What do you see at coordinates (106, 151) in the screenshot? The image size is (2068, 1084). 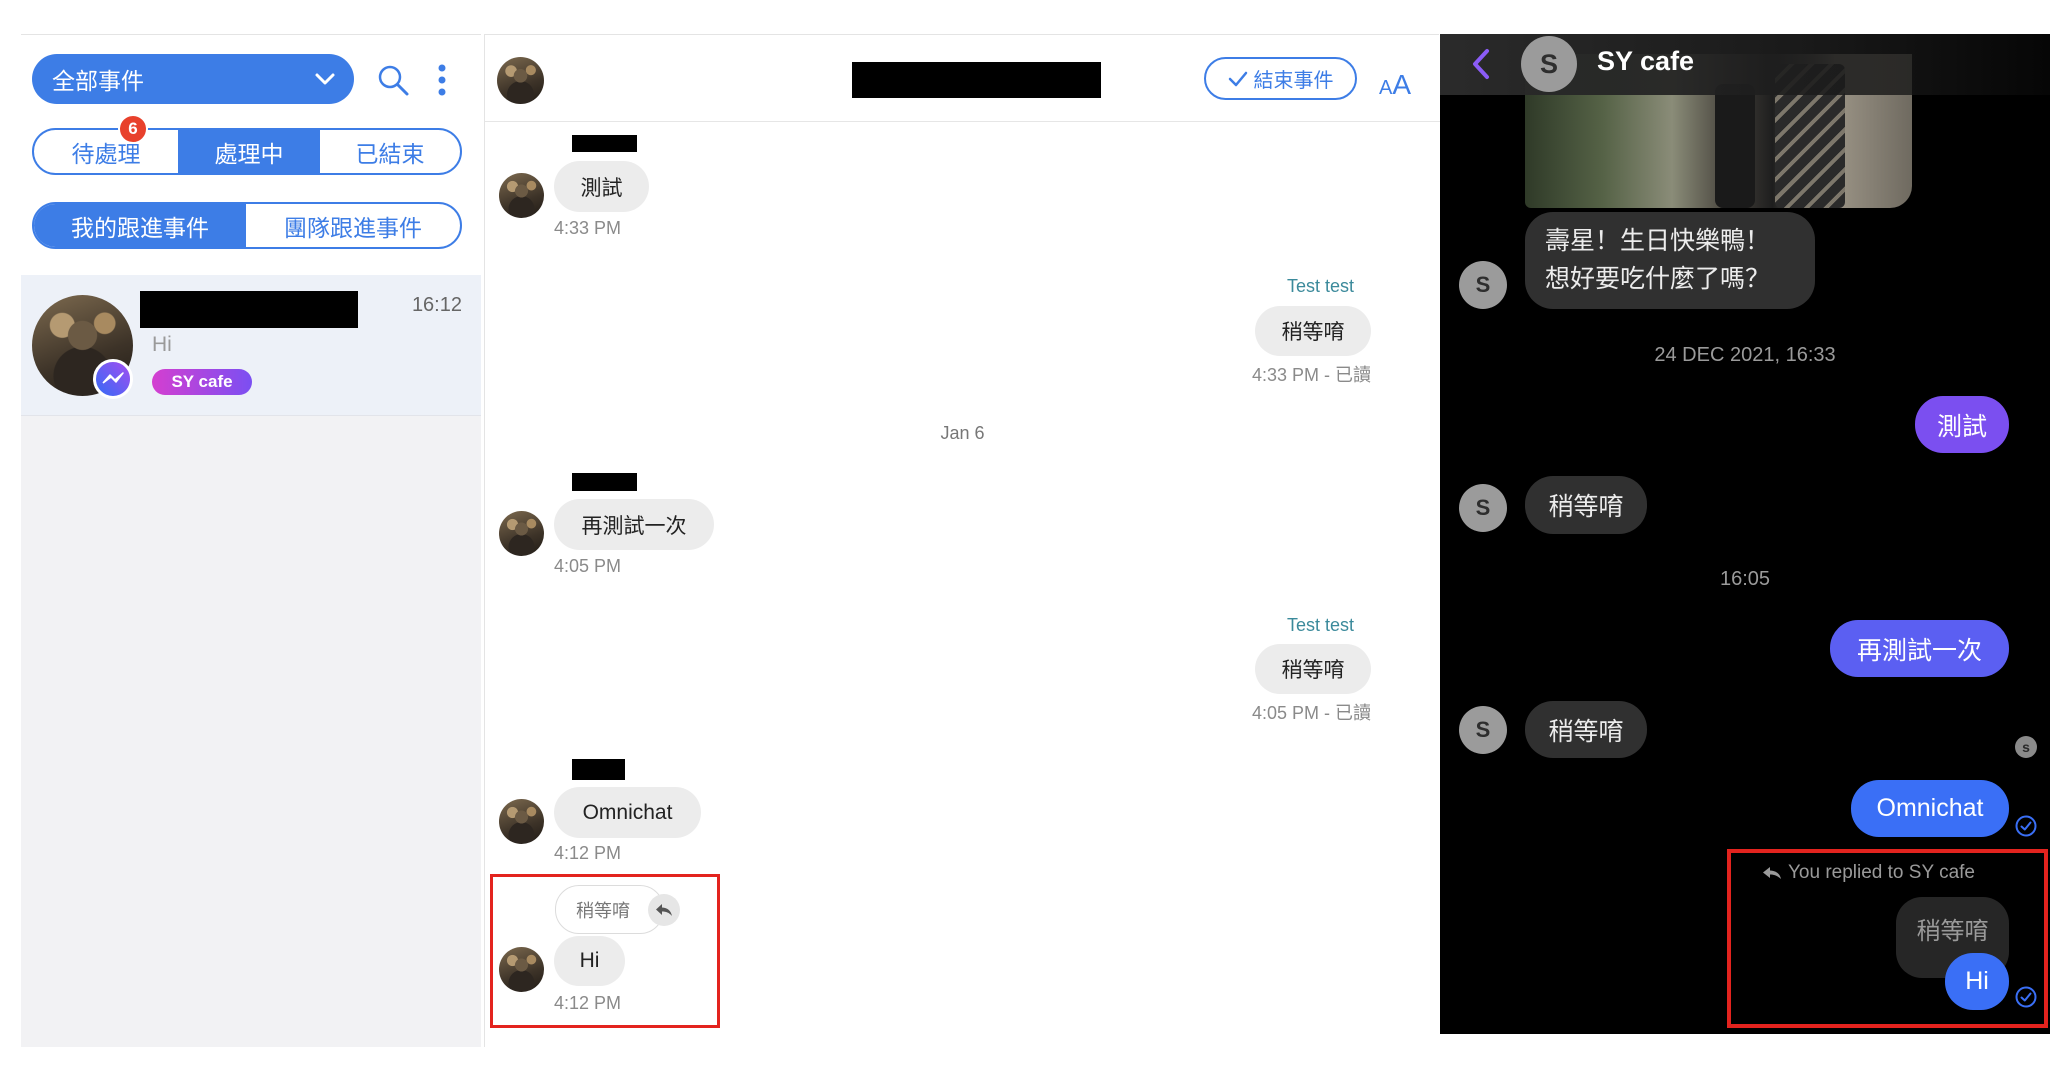 I see `tab-pending: 待處理` at bounding box center [106, 151].